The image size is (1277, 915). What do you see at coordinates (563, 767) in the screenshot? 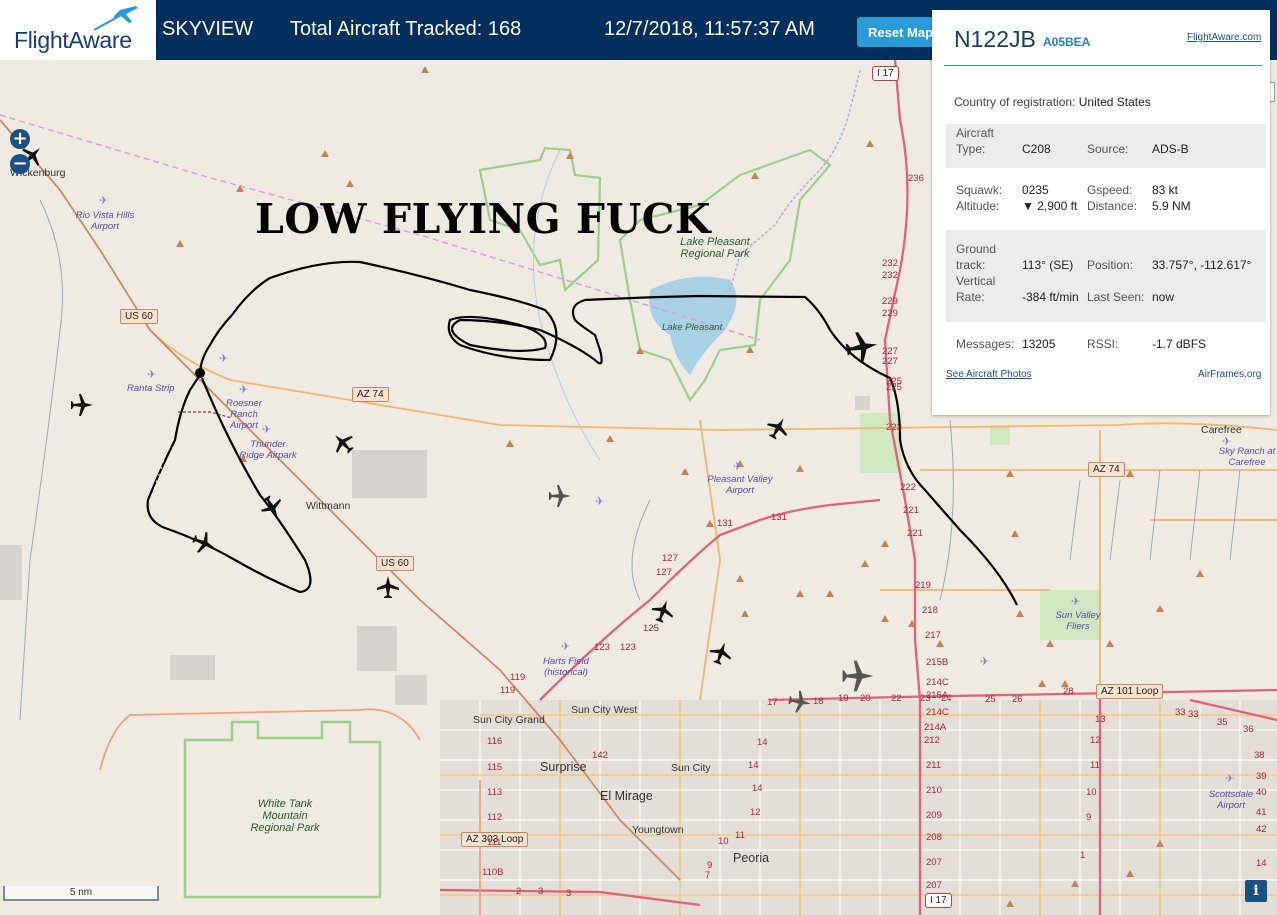
I see `place-label: Surprise` at bounding box center [563, 767].